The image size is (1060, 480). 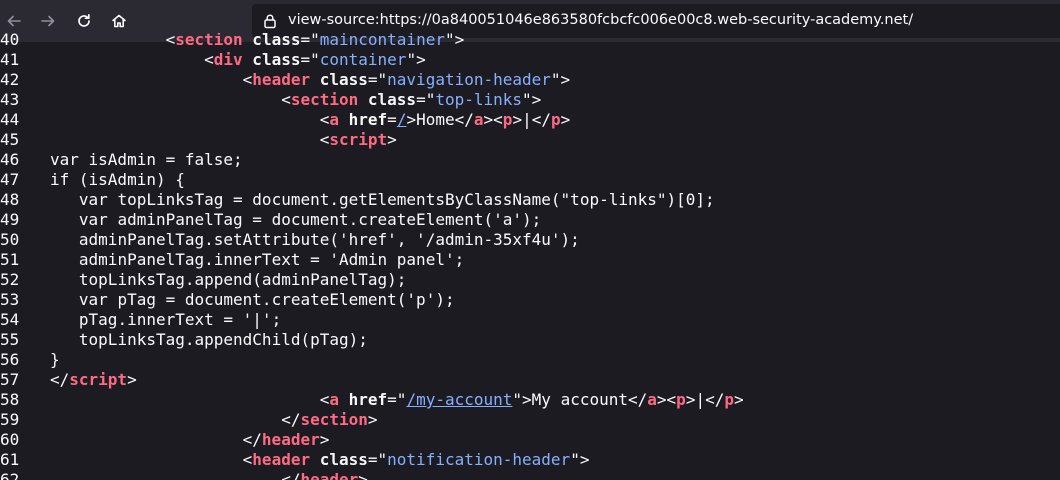 I want to click on reload-button, so click(x=84, y=21).